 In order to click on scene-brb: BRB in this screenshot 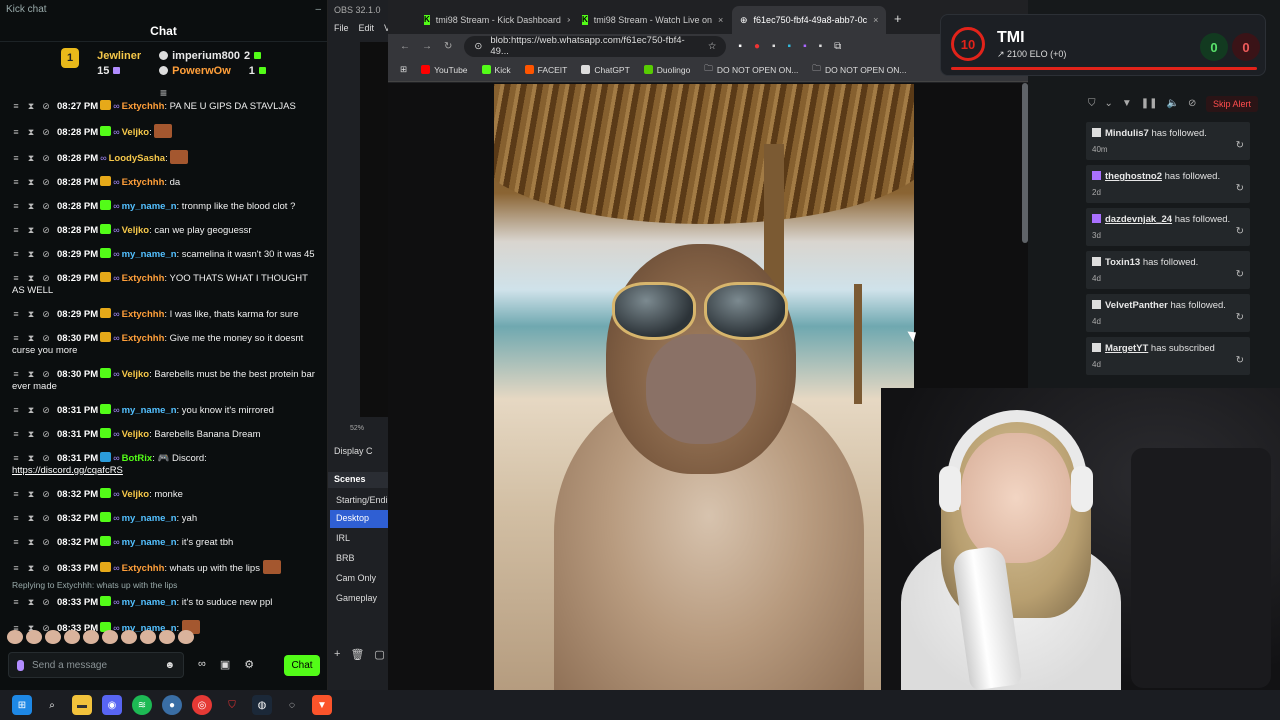, I will do `click(359, 559)`.